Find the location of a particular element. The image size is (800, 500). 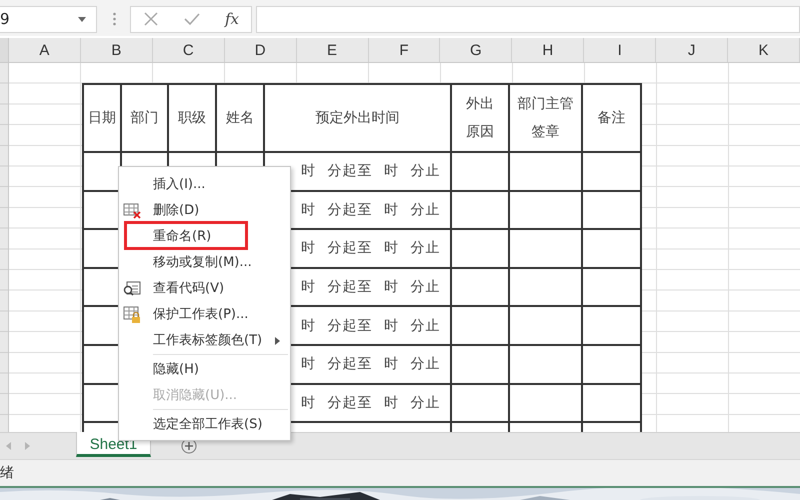

view-code-icon is located at coordinates (132, 289).